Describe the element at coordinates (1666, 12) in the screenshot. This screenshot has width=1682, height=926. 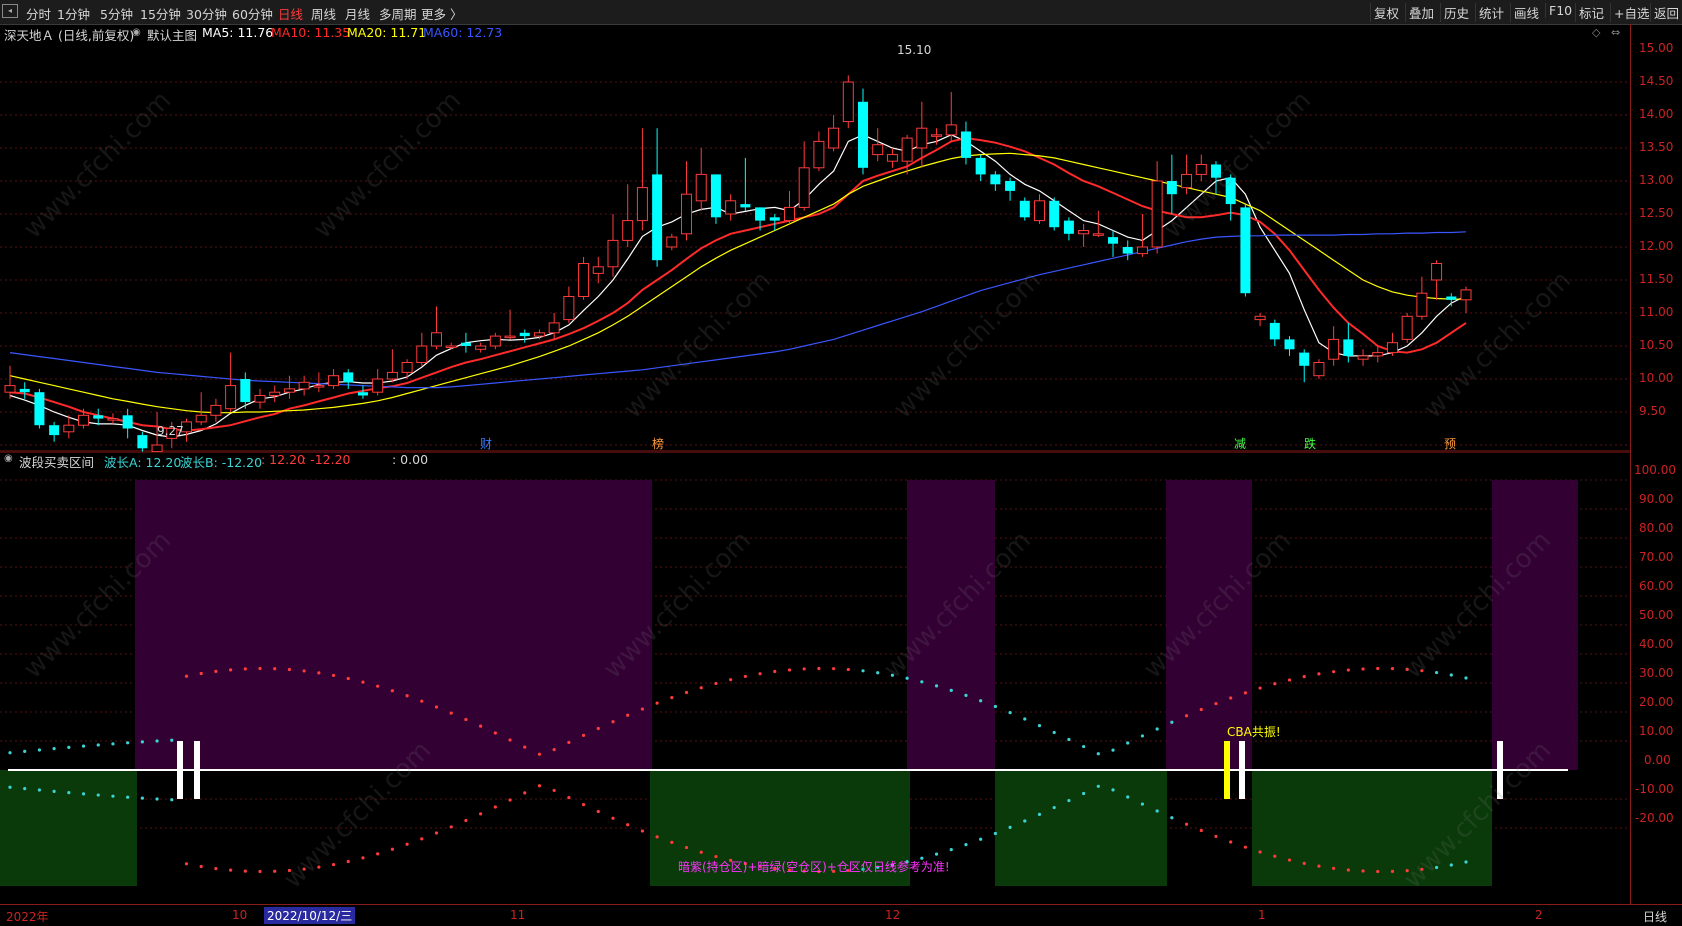
I see `return-button: 返回` at that location.